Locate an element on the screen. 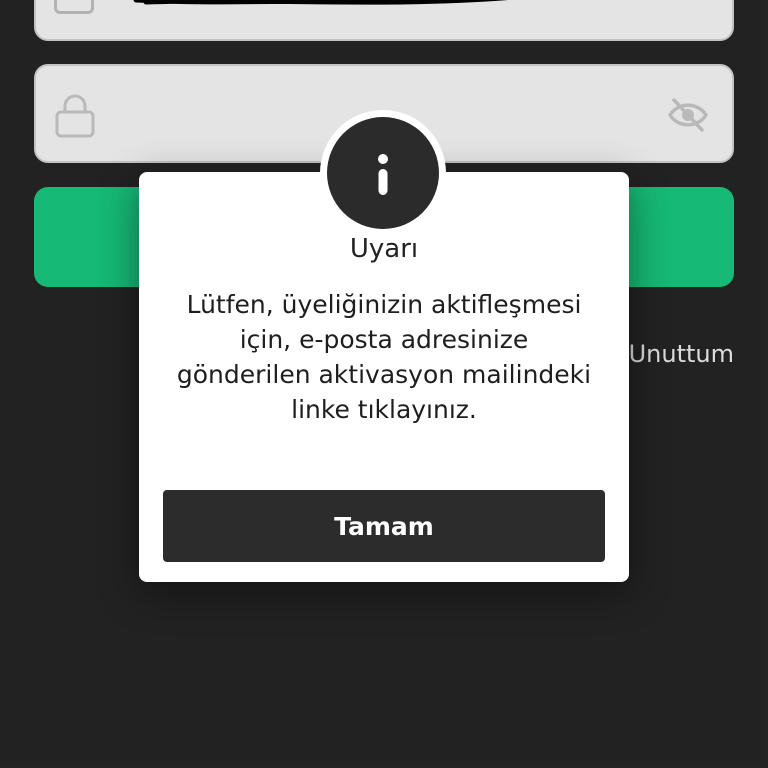 This screenshot has width=768, height=768. info-icon is located at coordinates (383, 174).